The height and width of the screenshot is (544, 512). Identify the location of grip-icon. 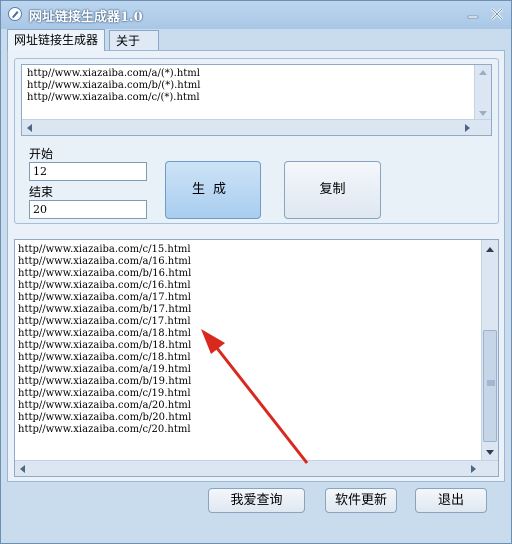
(491, 383).